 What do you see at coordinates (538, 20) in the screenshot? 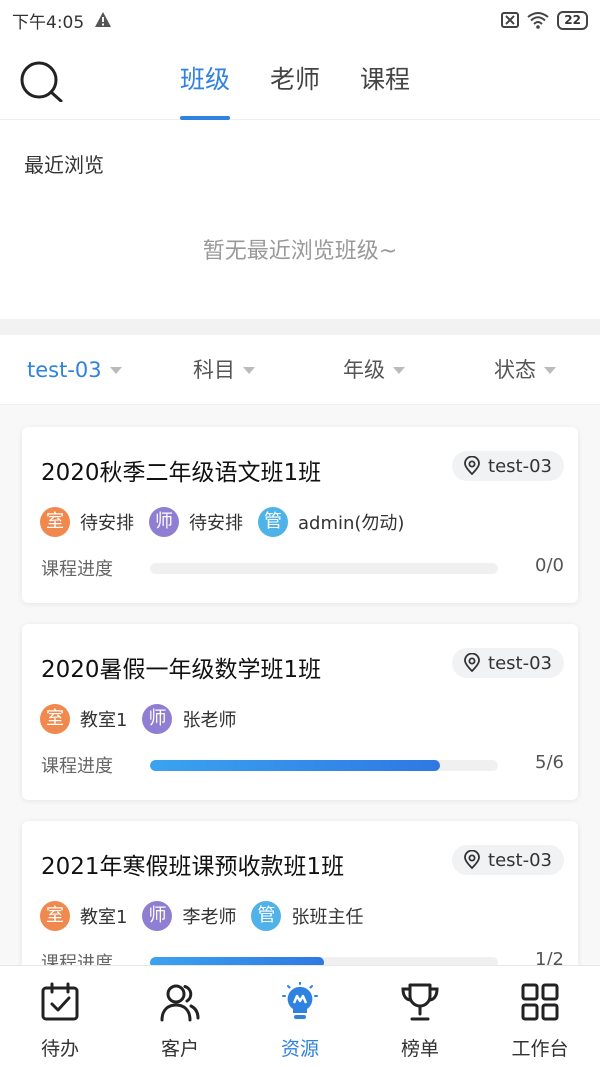
I see `wifi-icon` at bounding box center [538, 20].